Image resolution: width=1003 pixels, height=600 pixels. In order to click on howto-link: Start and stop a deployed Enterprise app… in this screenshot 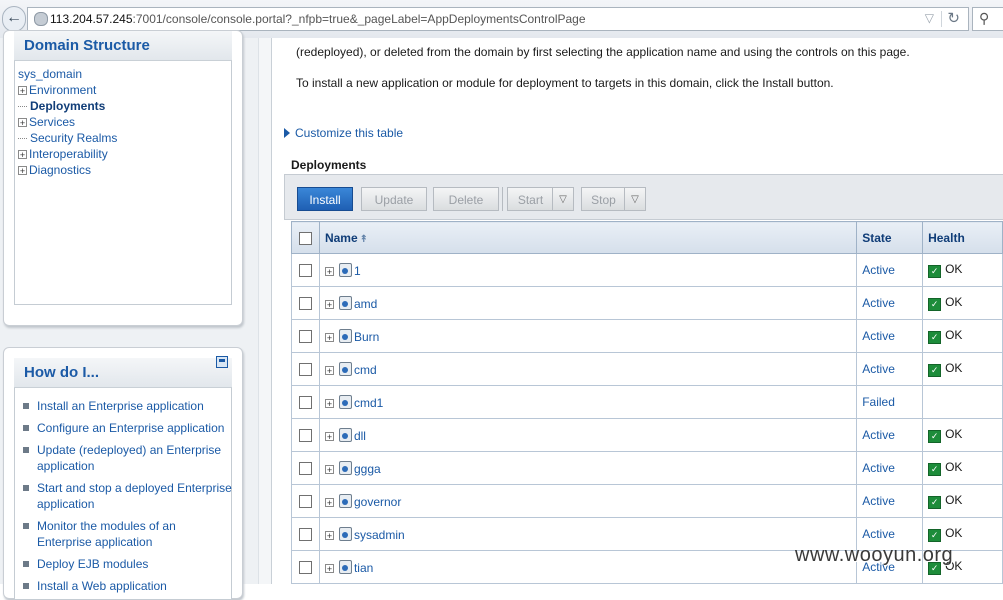, I will do `click(134, 496)`.